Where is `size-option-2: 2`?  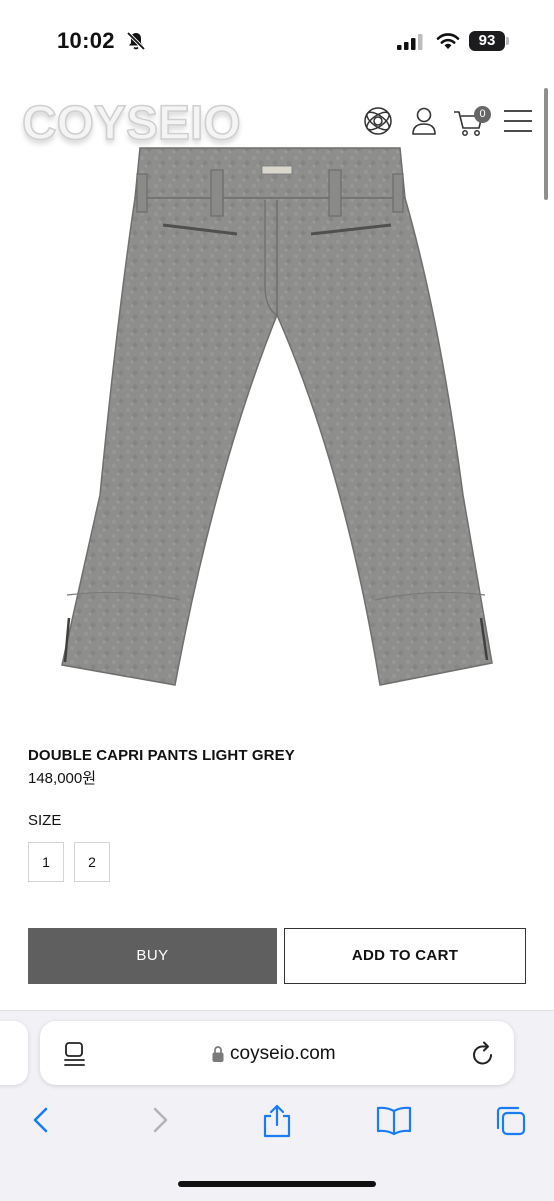
size-option-2: 2 is located at coordinates (92, 862).